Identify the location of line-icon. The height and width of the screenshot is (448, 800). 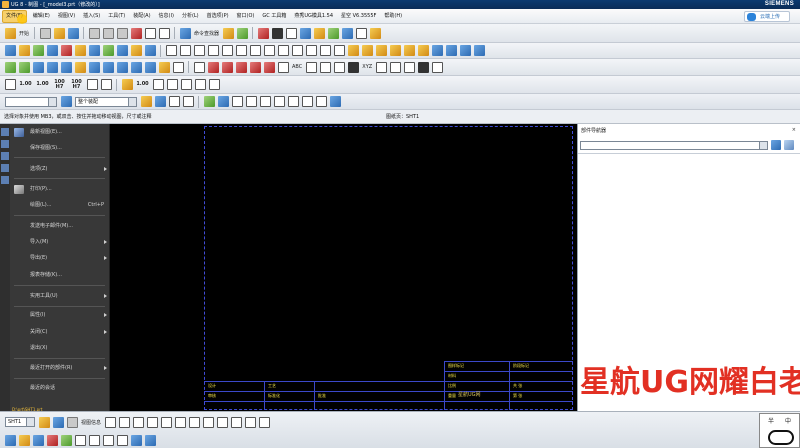
(199, 67).